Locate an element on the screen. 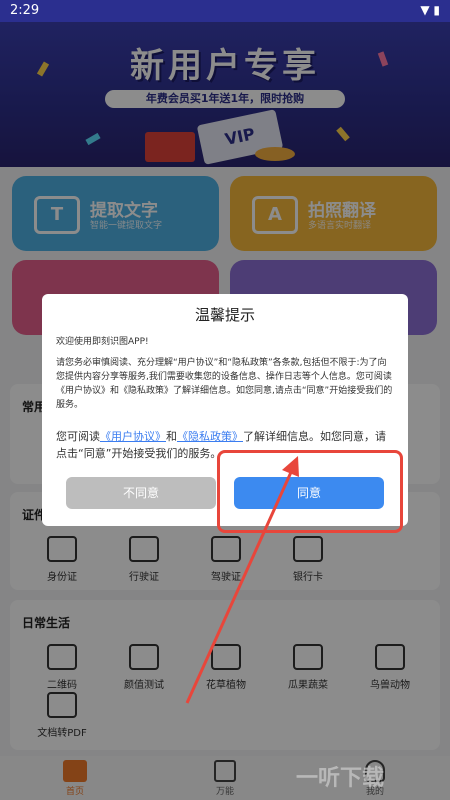  annotation-arrow is located at coordinates (242, 580).